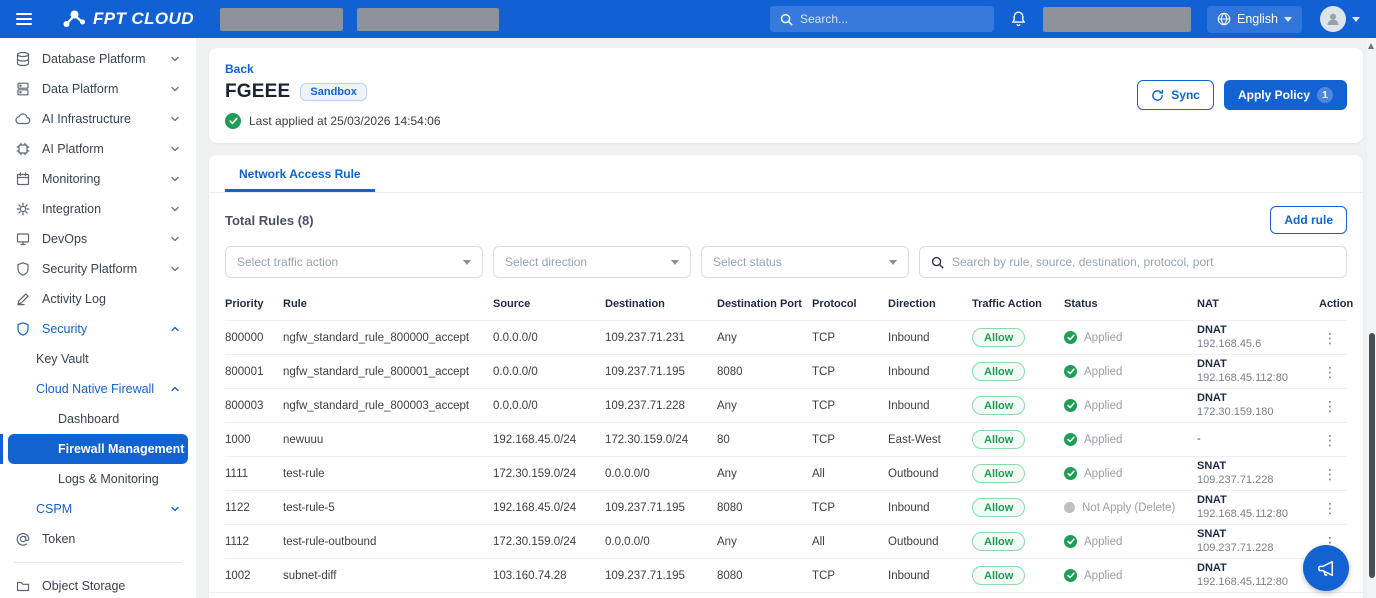 The height and width of the screenshot is (598, 1376). What do you see at coordinates (1007, 304) in the screenshot?
I see `column-header-traffic-action: Traffic Action` at bounding box center [1007, 304].